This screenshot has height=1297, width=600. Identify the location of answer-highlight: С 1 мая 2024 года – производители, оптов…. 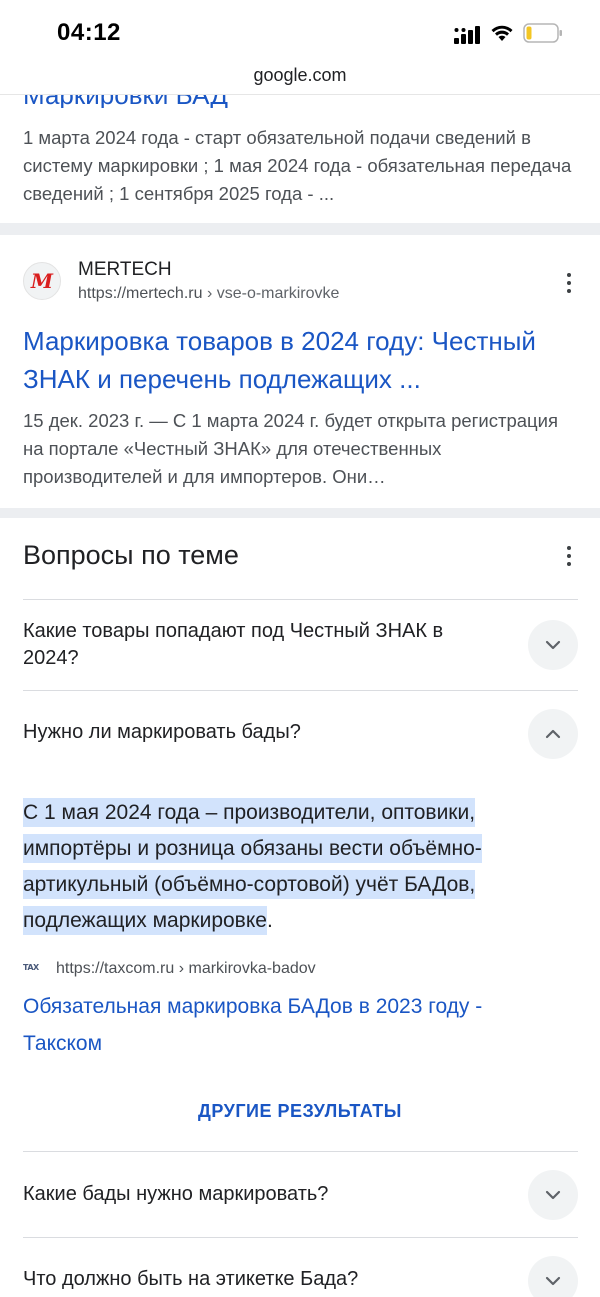
(252, 866).